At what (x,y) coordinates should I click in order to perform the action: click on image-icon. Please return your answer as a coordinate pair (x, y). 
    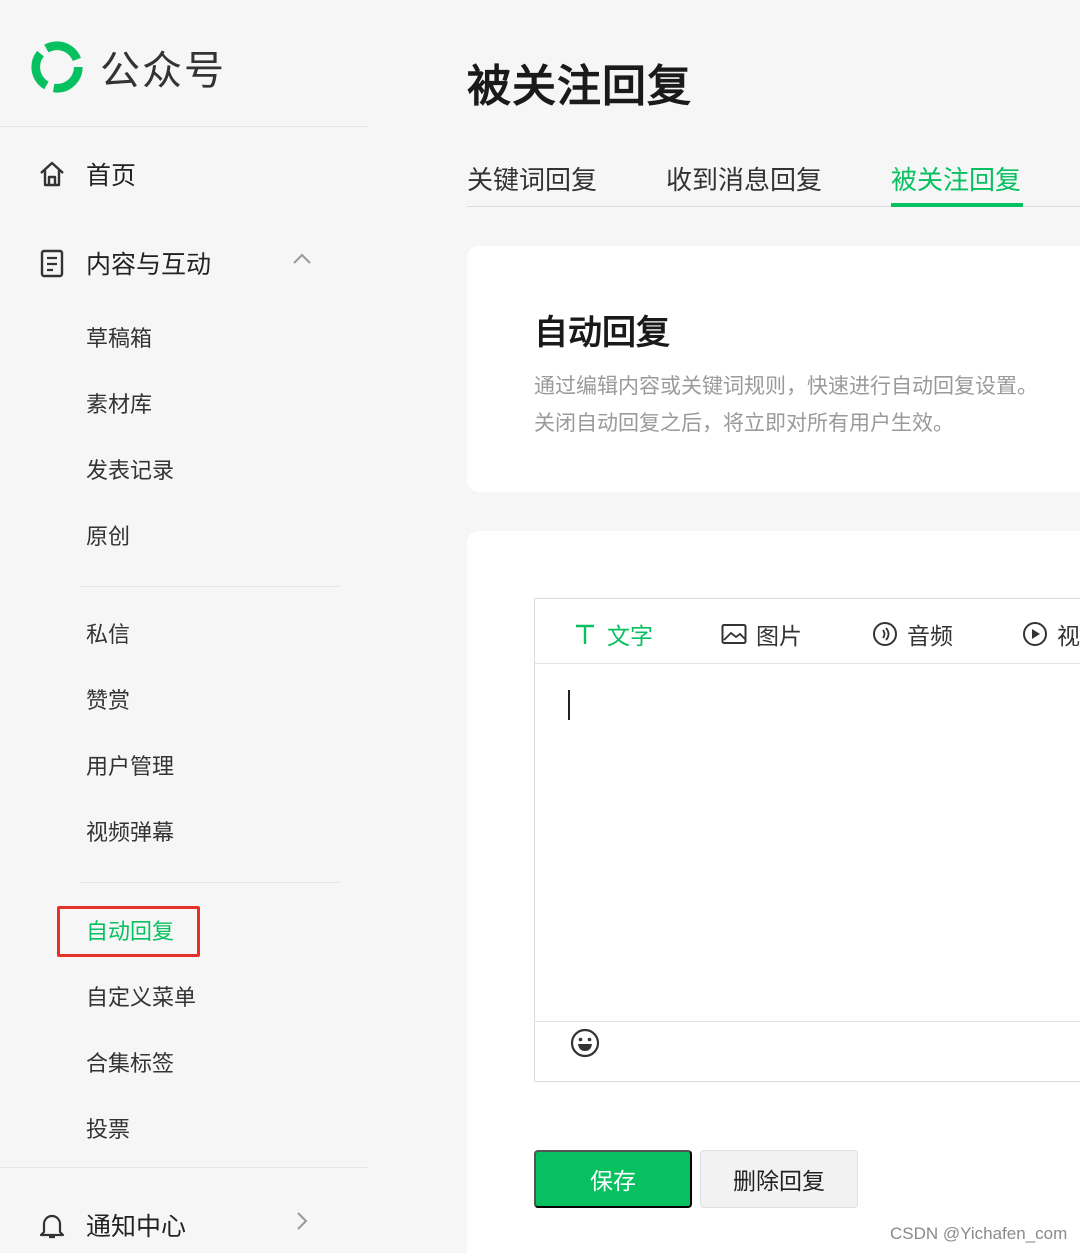
    Looking at the image, I should click on (734, 634).